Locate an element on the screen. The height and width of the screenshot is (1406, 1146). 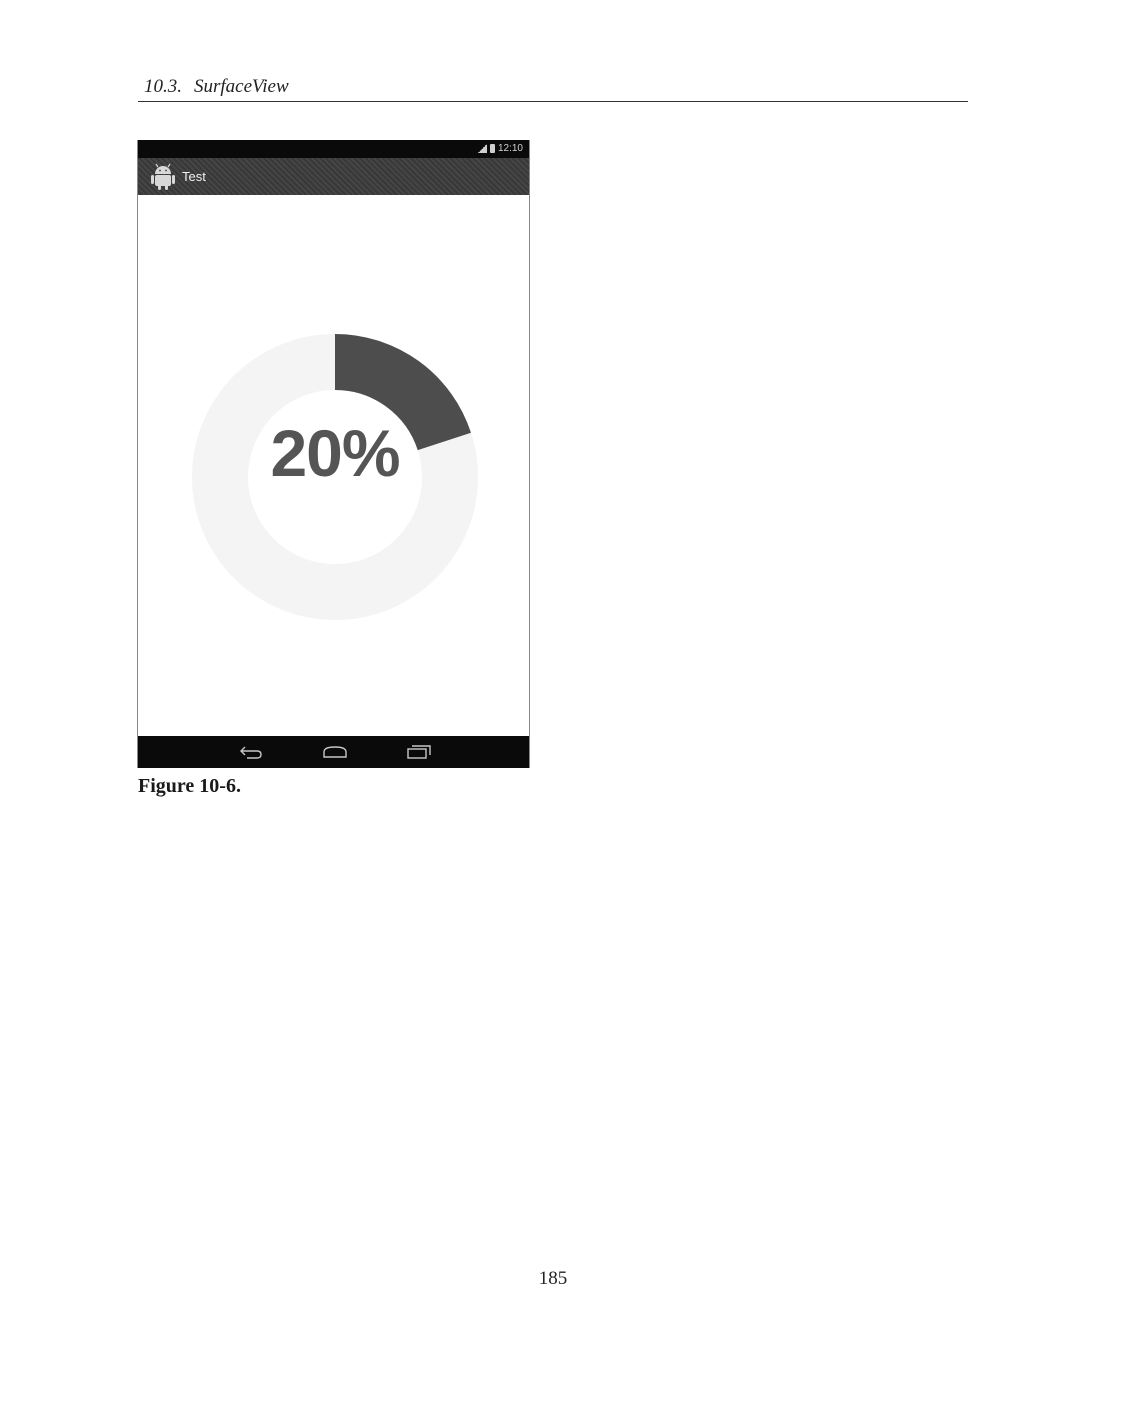
status-time: 12:10 is located at coordinates (510, 148).